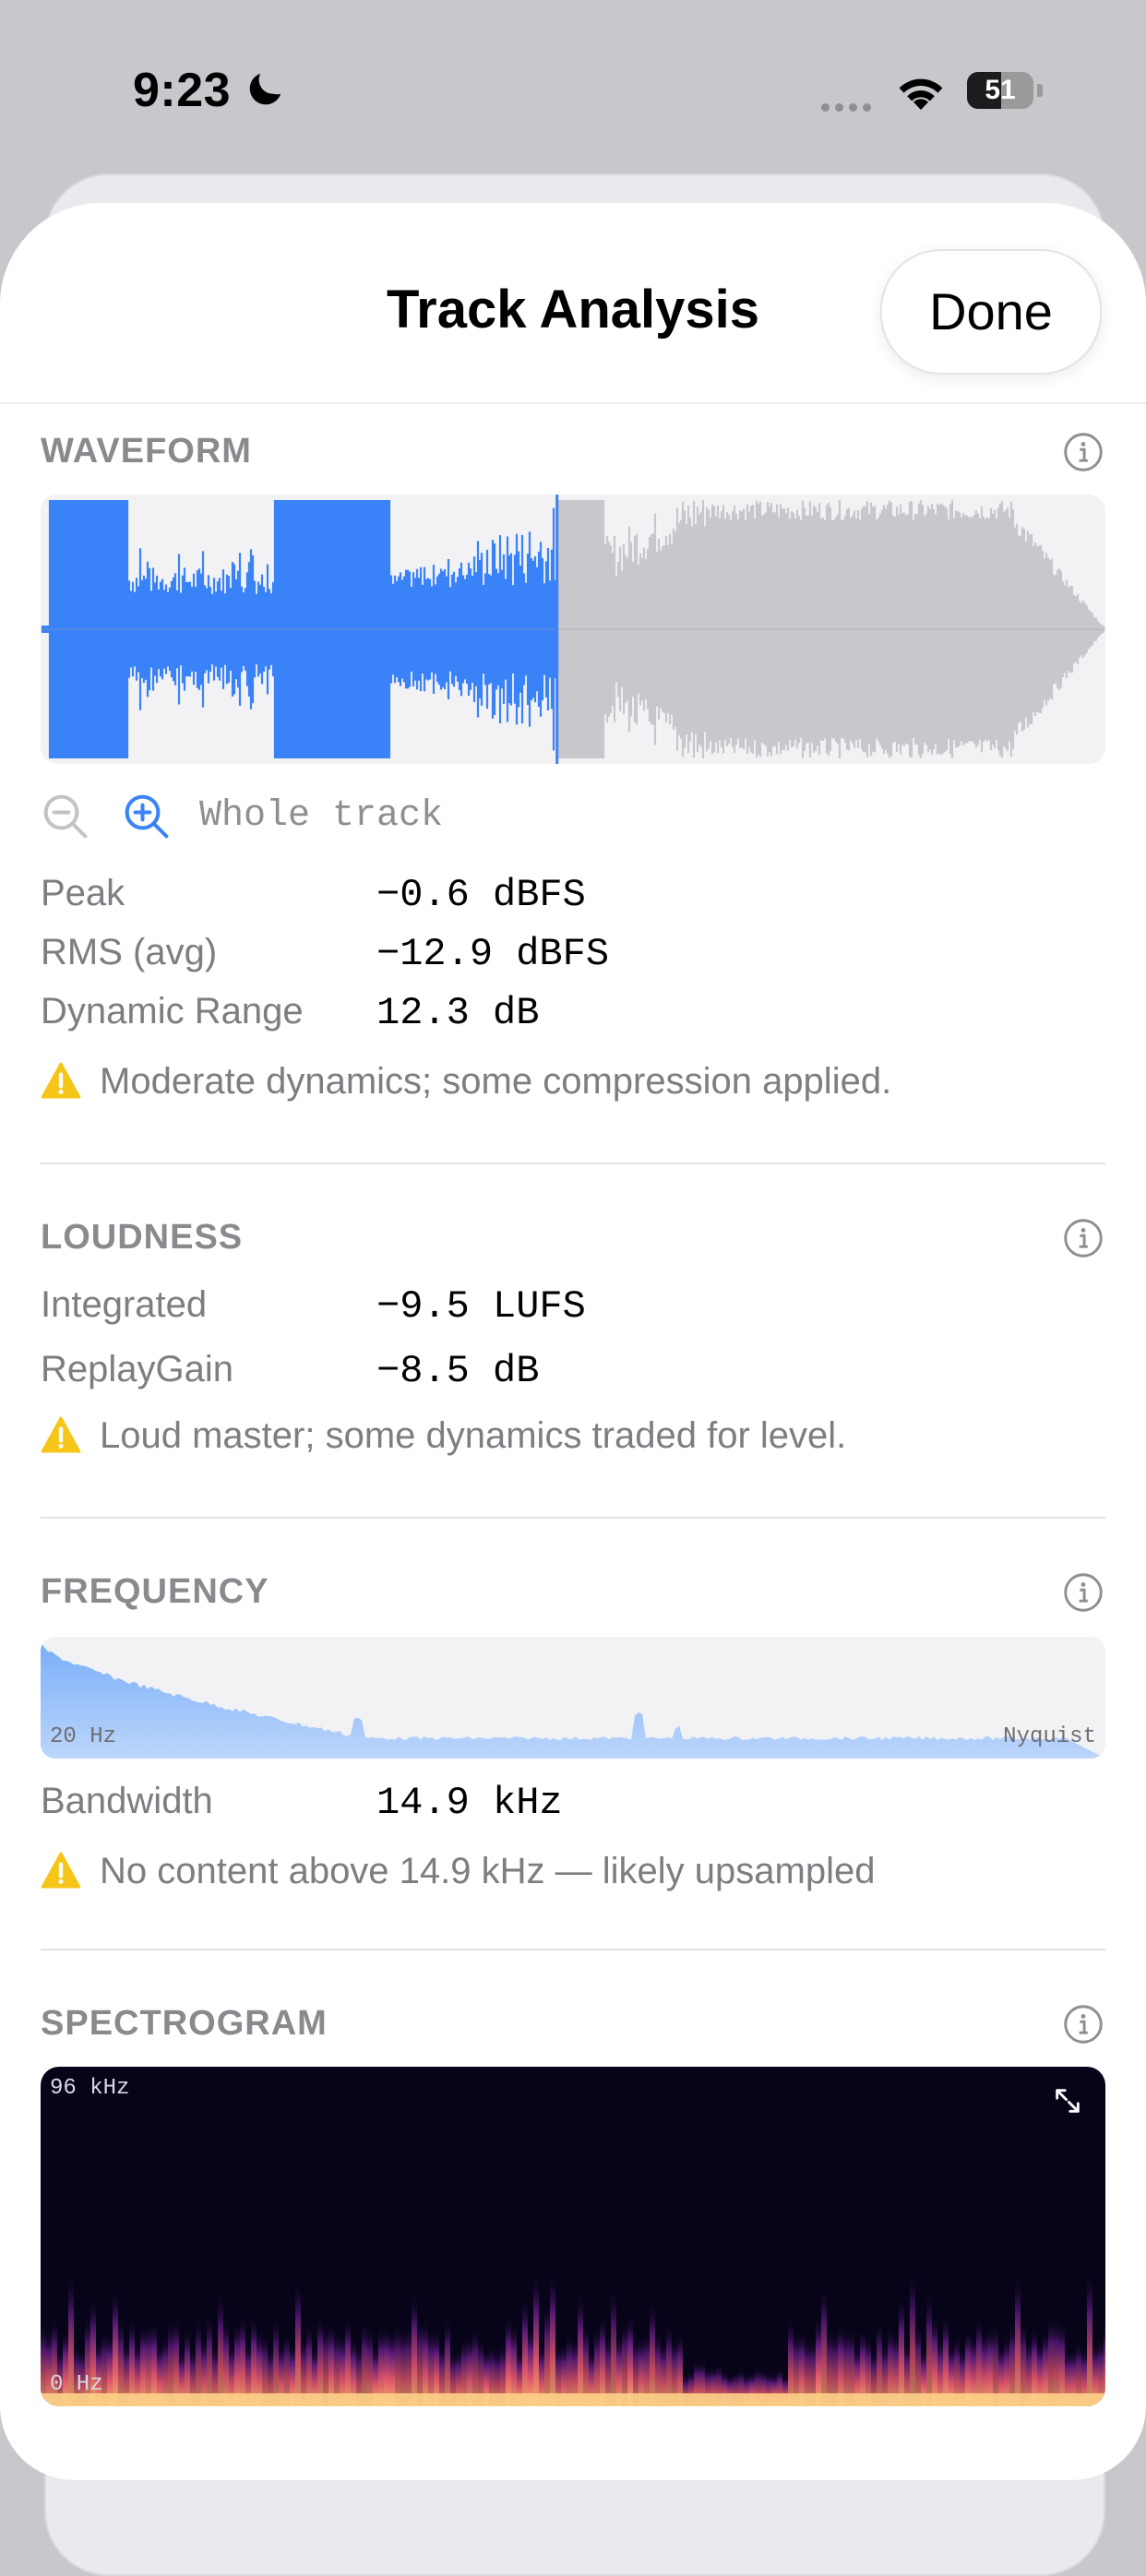 The image size is (1146, 2576). What do you see at coordinates (469, 1803) in the screenshot?
I see `stat-value: 14.9 kHz` at bounding box center [469, 1803].